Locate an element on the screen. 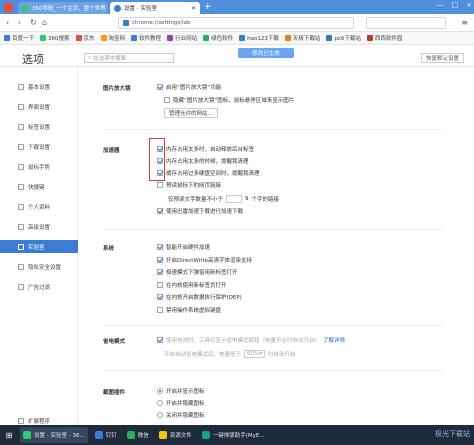 This screenshot has height=445, width=474. sidebar-item: 实验室 is located at coordinates (39, 246).